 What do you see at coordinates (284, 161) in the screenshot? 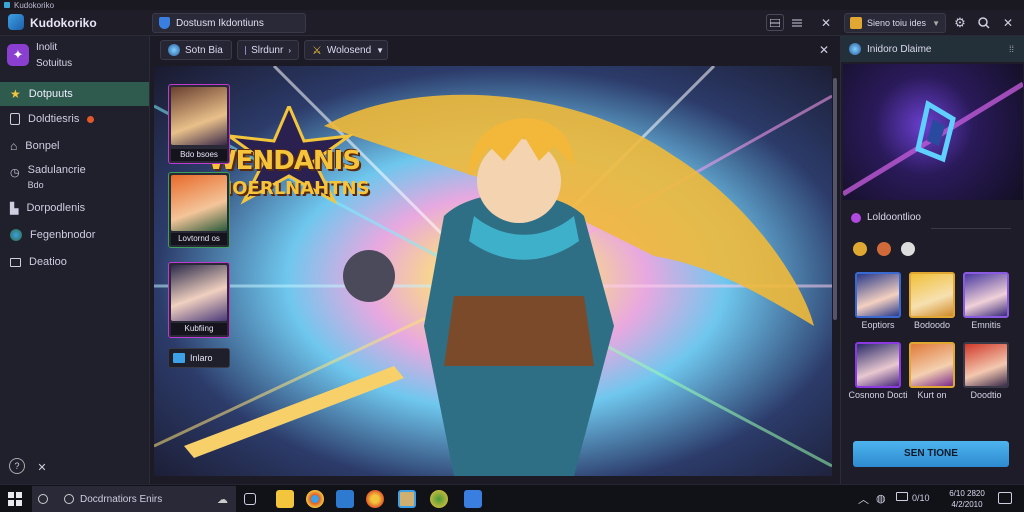
I see `logo-title-line1: WENDANIS` at bounding box center [284, 161].